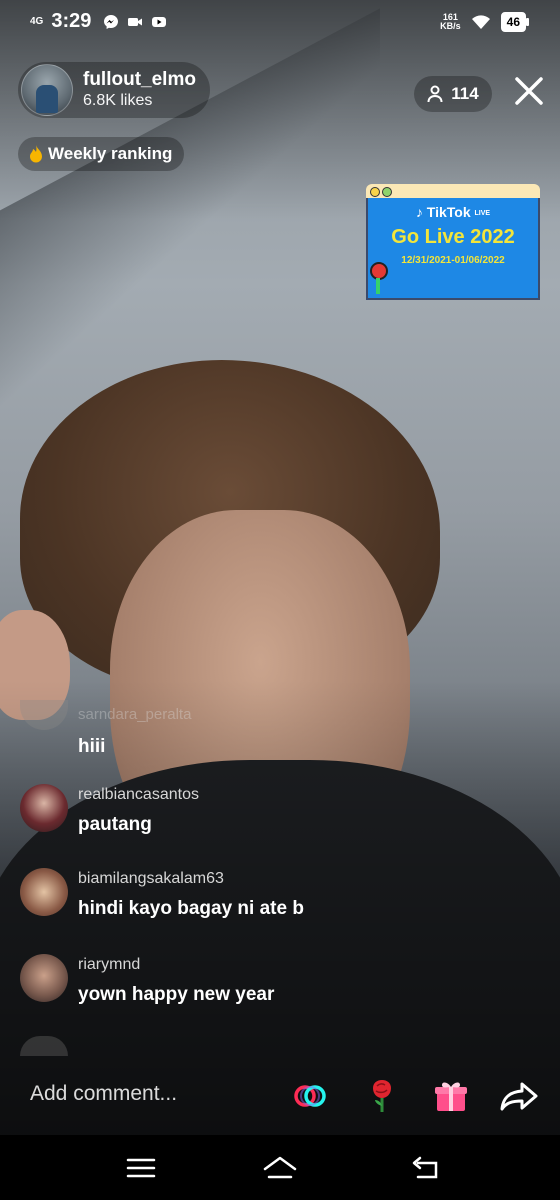 The width and height of the screenshot is (560, 1200). I want to click on share-icon, so click(520, 1096).